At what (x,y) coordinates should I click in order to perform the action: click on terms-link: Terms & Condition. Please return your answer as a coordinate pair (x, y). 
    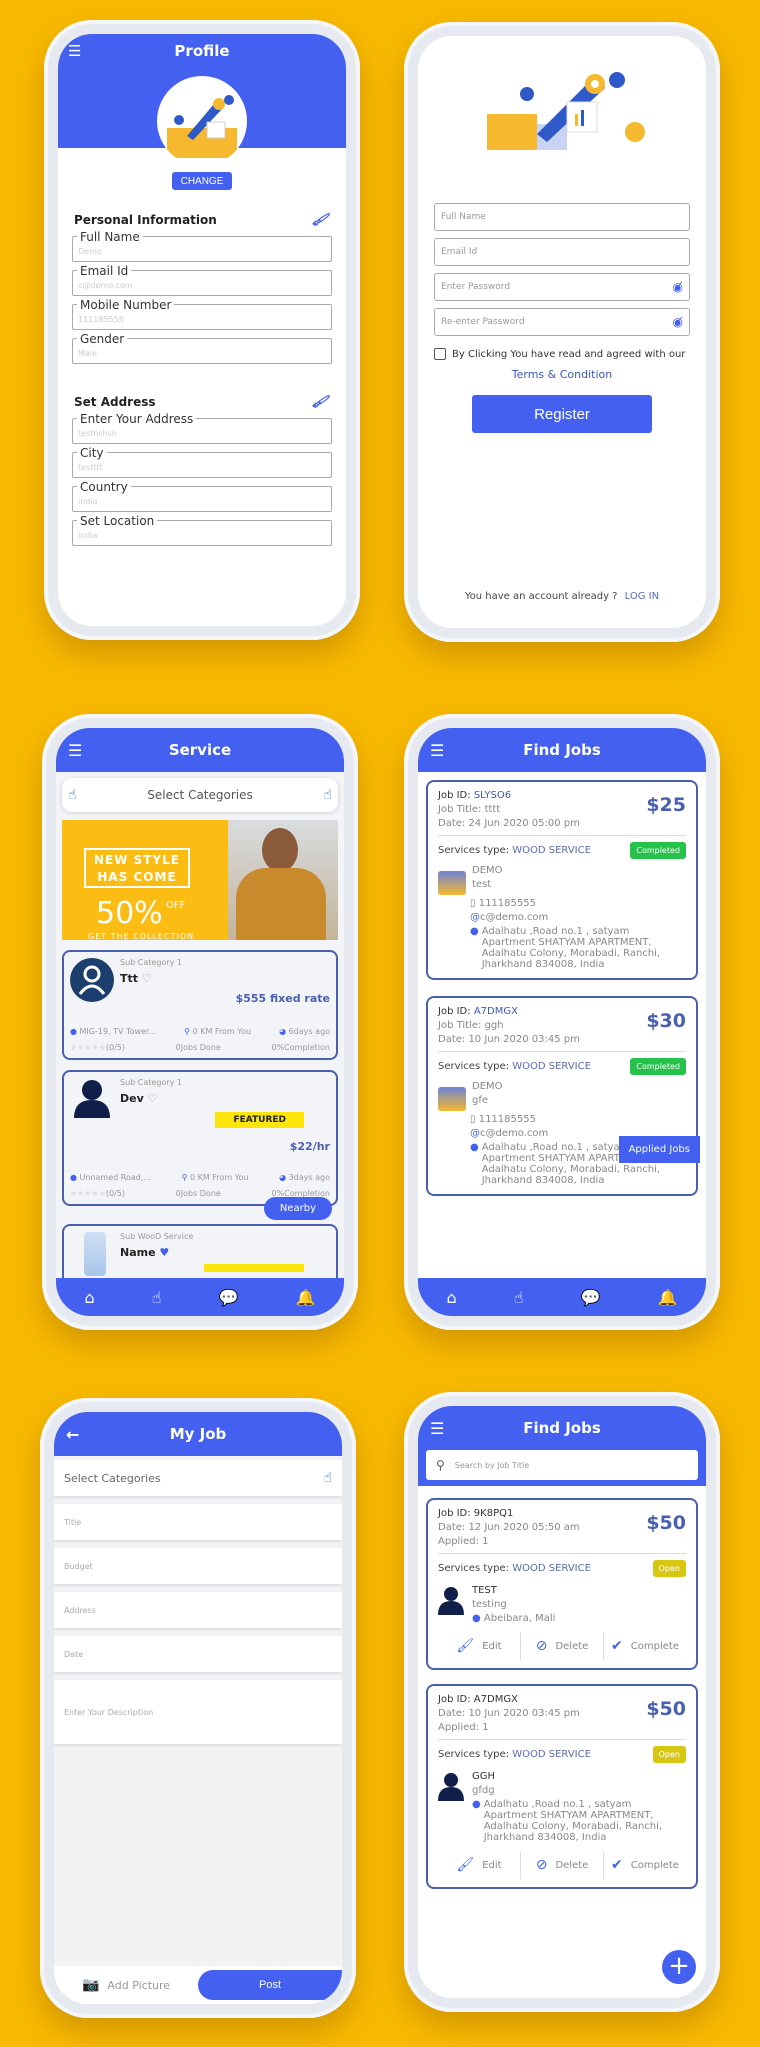
    Looking at the image, I should click on (562, 374).